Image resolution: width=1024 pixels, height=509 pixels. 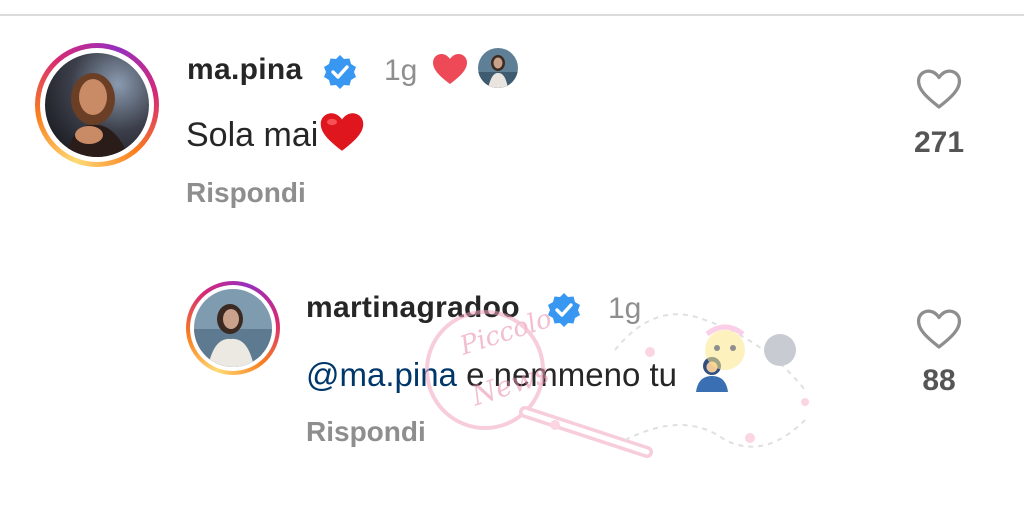 I want to click on comment-username: ma.pina, so click(x=244, y=70).